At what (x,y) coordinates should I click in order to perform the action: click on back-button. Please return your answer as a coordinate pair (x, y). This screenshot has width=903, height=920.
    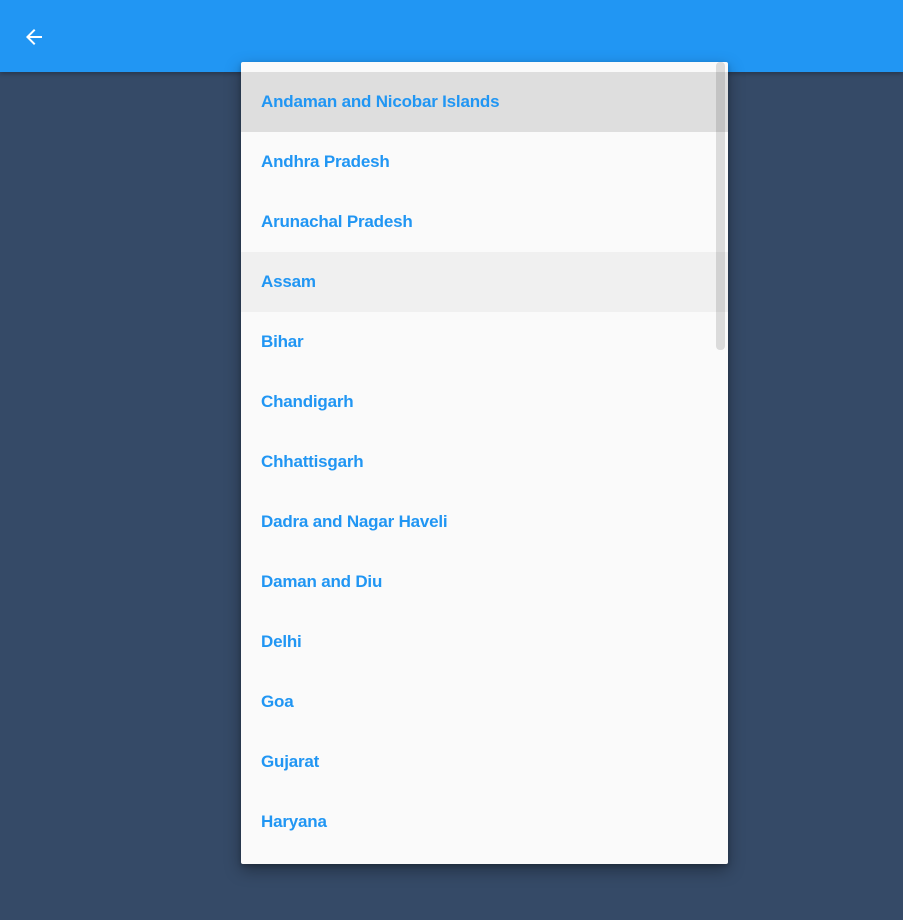
    Looking at the image, I should click on (34, 37).